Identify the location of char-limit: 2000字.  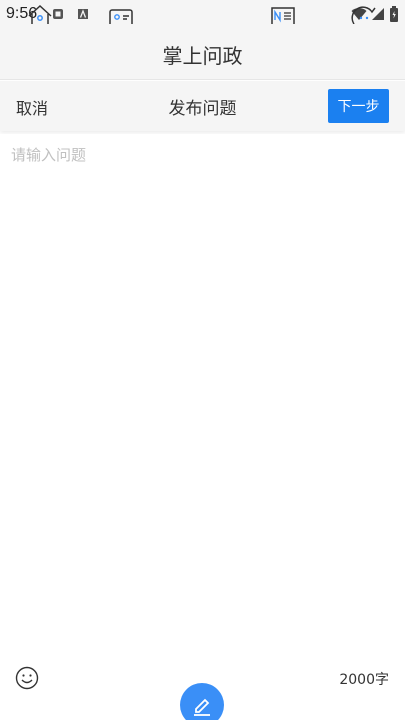
(364, 680).